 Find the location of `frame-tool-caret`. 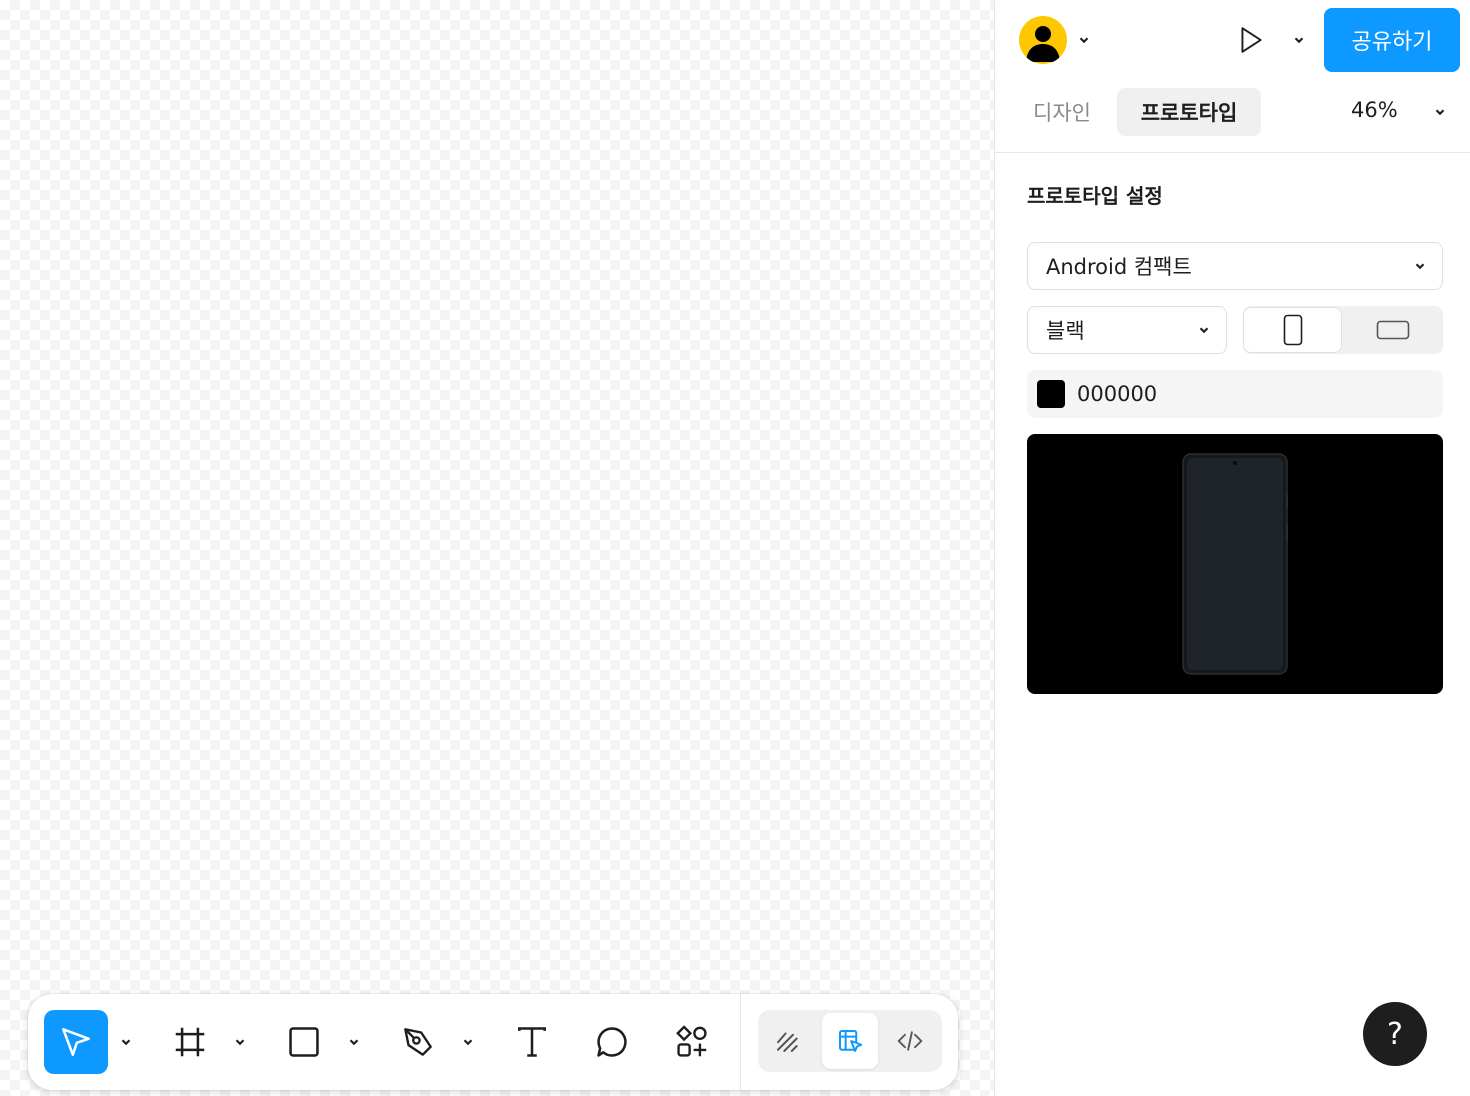

frame-tool-caret is located at coordinates (240, 1042).